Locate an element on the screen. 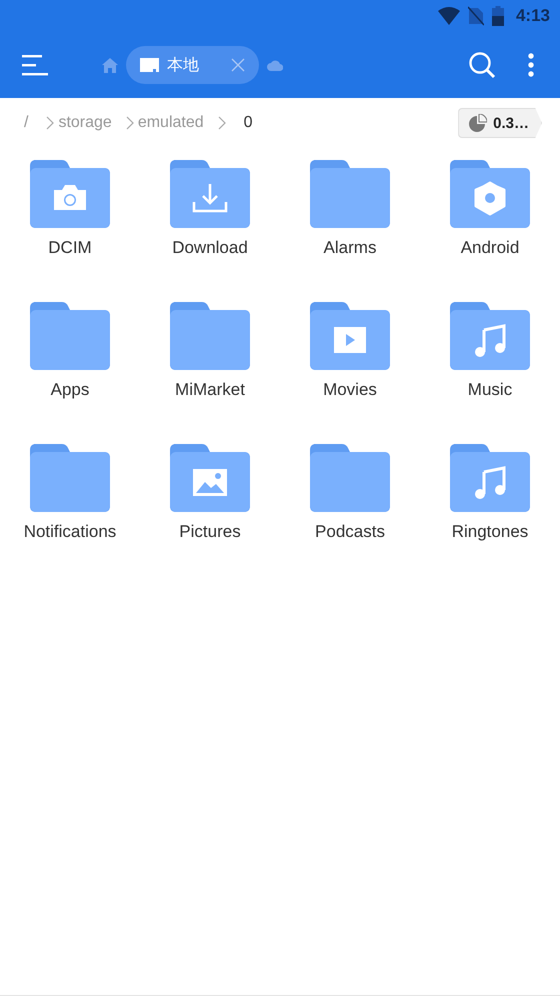 The image size is (560, 996). folder-item: Download is located at coordinates (210, 224).